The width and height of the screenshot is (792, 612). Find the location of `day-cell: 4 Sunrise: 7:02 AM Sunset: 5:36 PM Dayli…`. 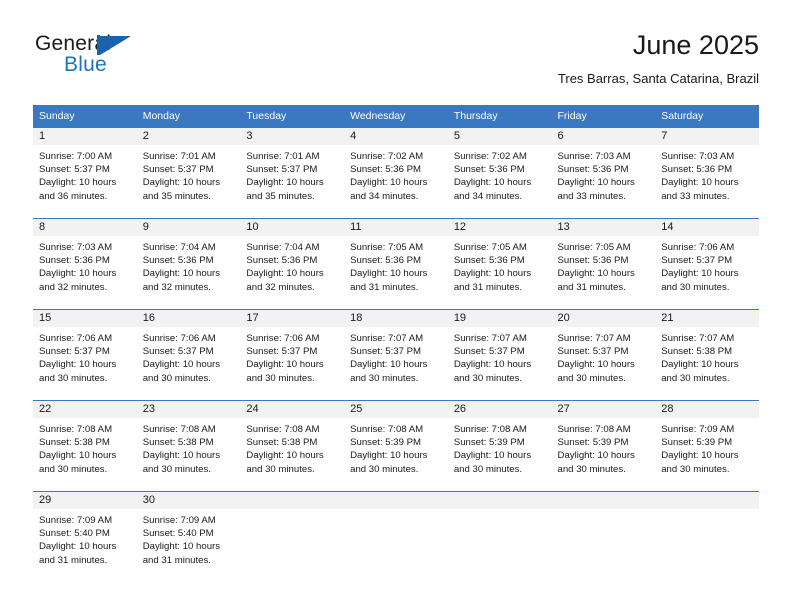

day-cell: 4 Sunrise: 7:02 AM Sunset: 5:36 PM Dayli… is located at coordinates (396, 173).